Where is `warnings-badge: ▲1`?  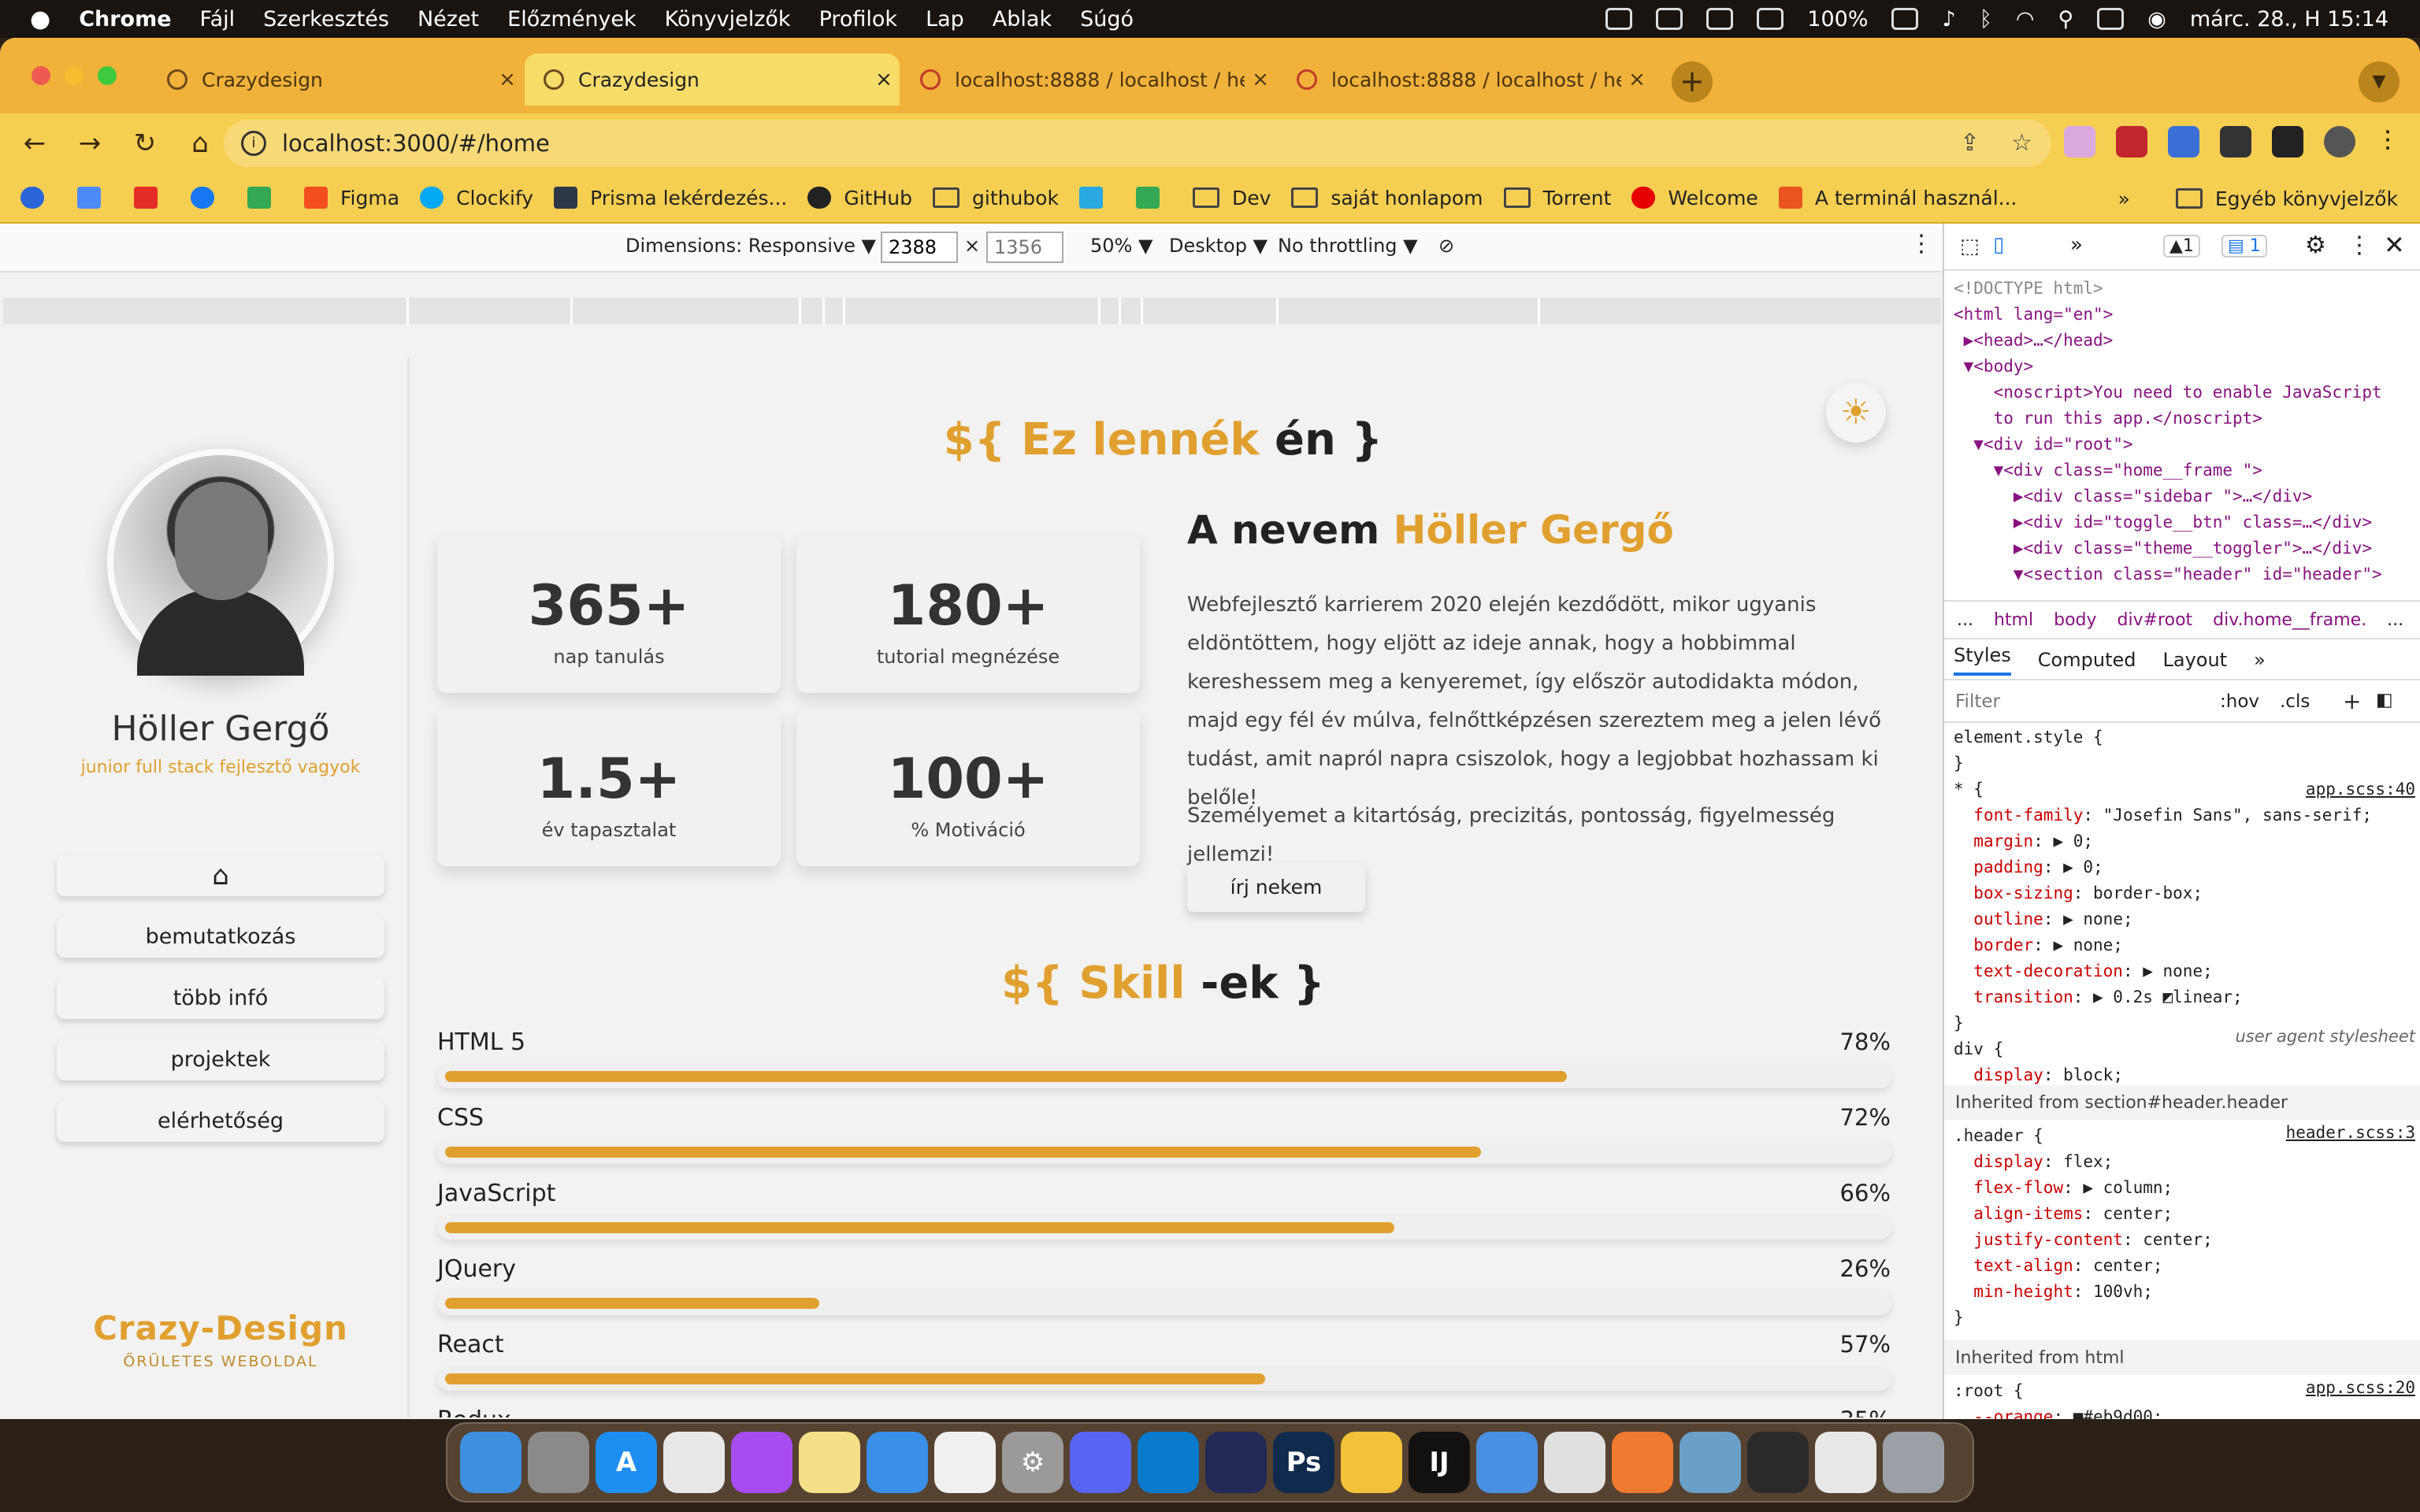
warnings-badge: ▲1 is located at coordinates (2181, 246).